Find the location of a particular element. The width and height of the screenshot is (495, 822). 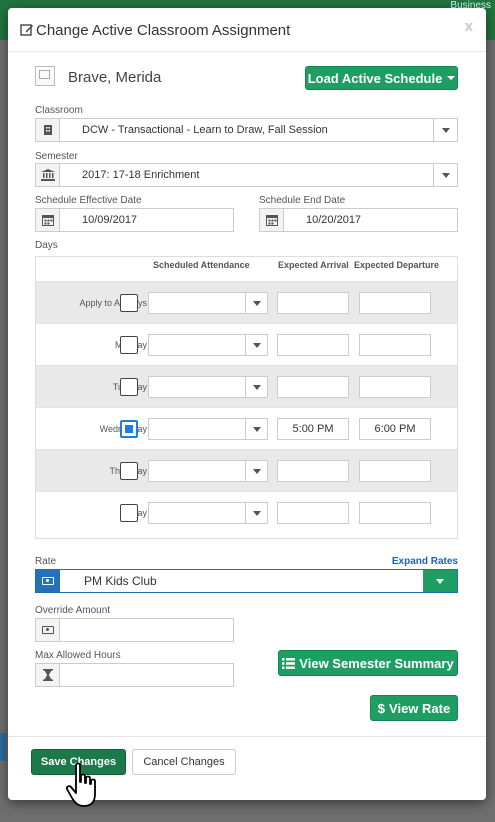

institution-icon is located at coordinates (48, 175).